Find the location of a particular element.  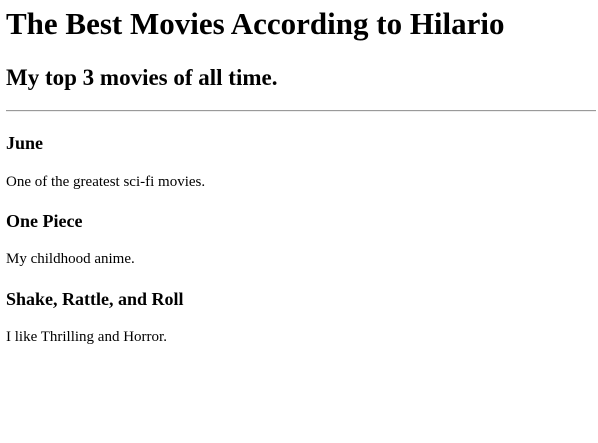

movie-title: June is located at coordinates (25, 143).